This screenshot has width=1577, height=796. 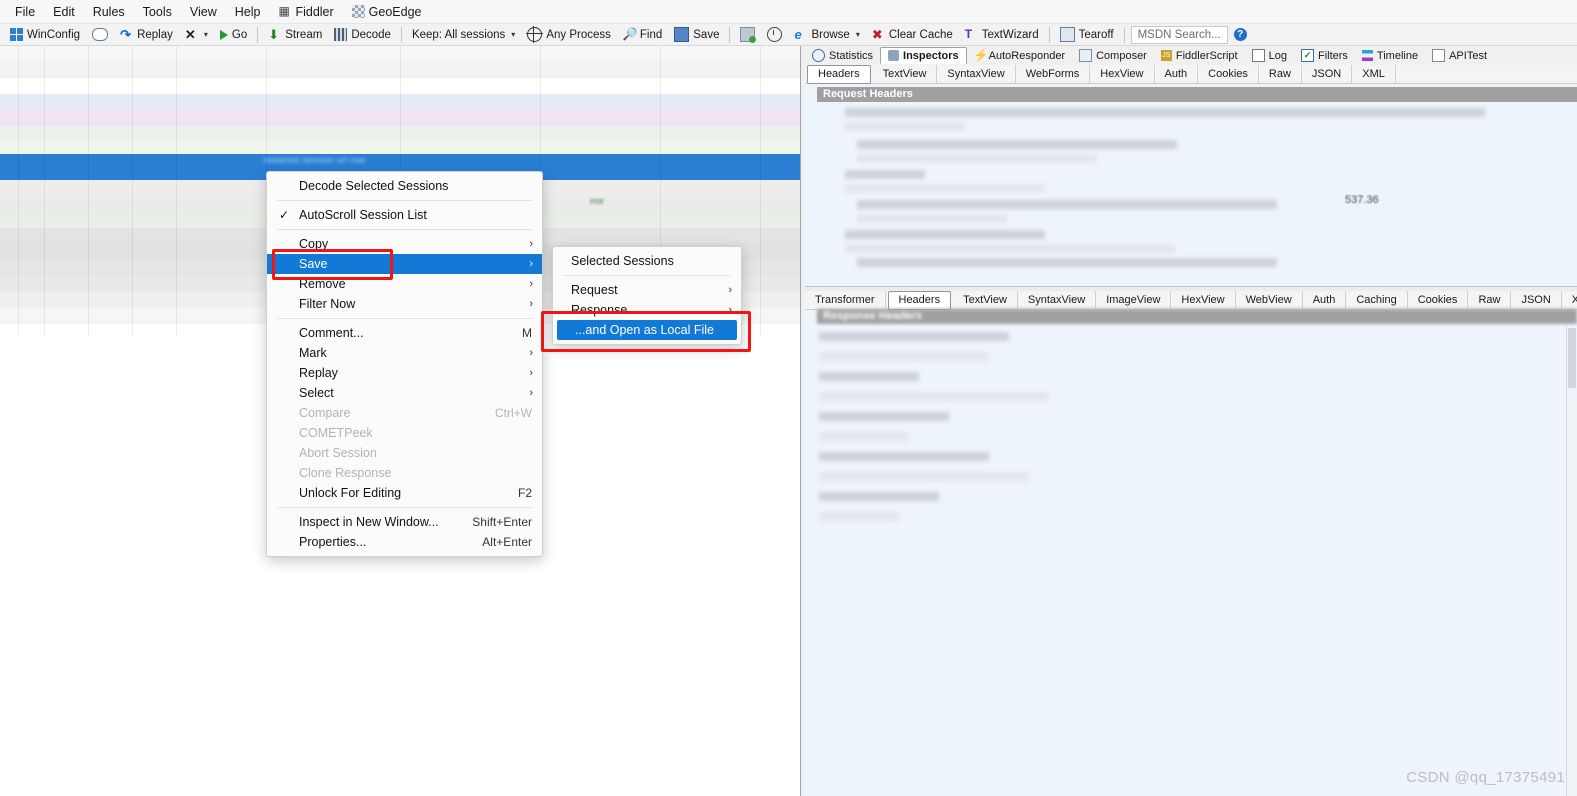 What do you see at coordinates (842, 55) in the screenshot?
I see `tab-statistics: Statistics` at bounding box center [842, 55].